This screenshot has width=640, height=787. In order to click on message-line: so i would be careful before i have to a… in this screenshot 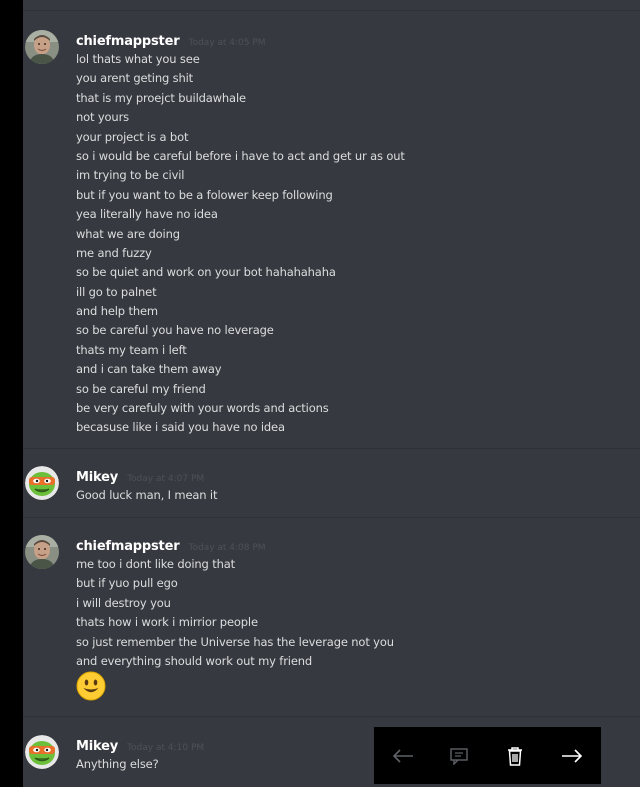, I will do `click(240, 155)`.